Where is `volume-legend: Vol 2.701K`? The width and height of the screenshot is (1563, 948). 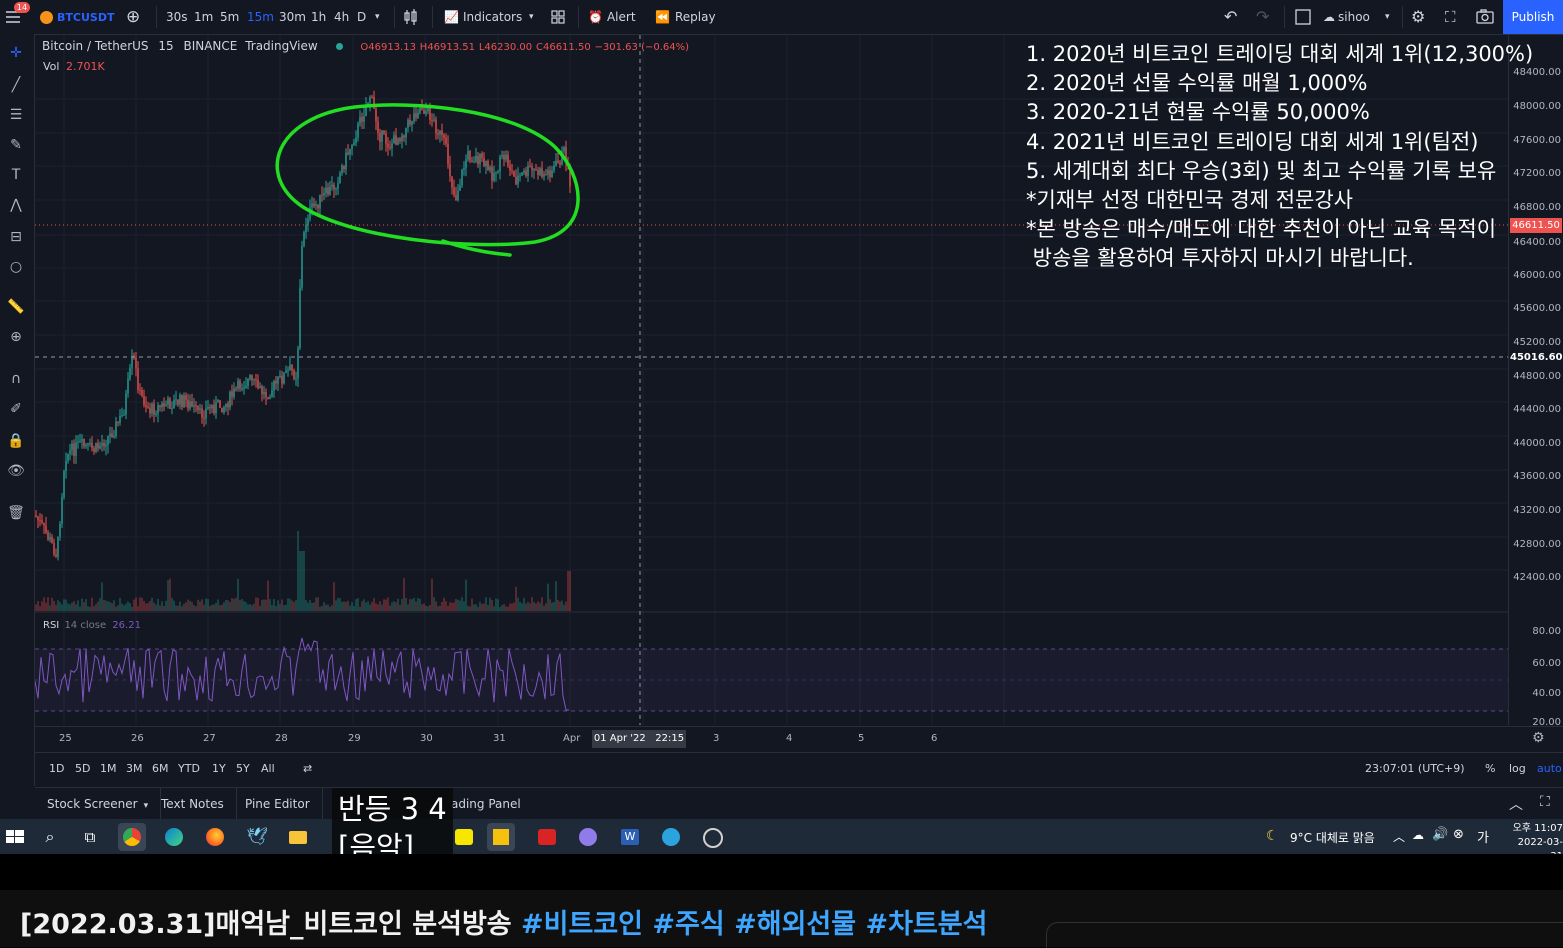
volume-legend: Vol 2.701K is located at coordinates (74, 66).